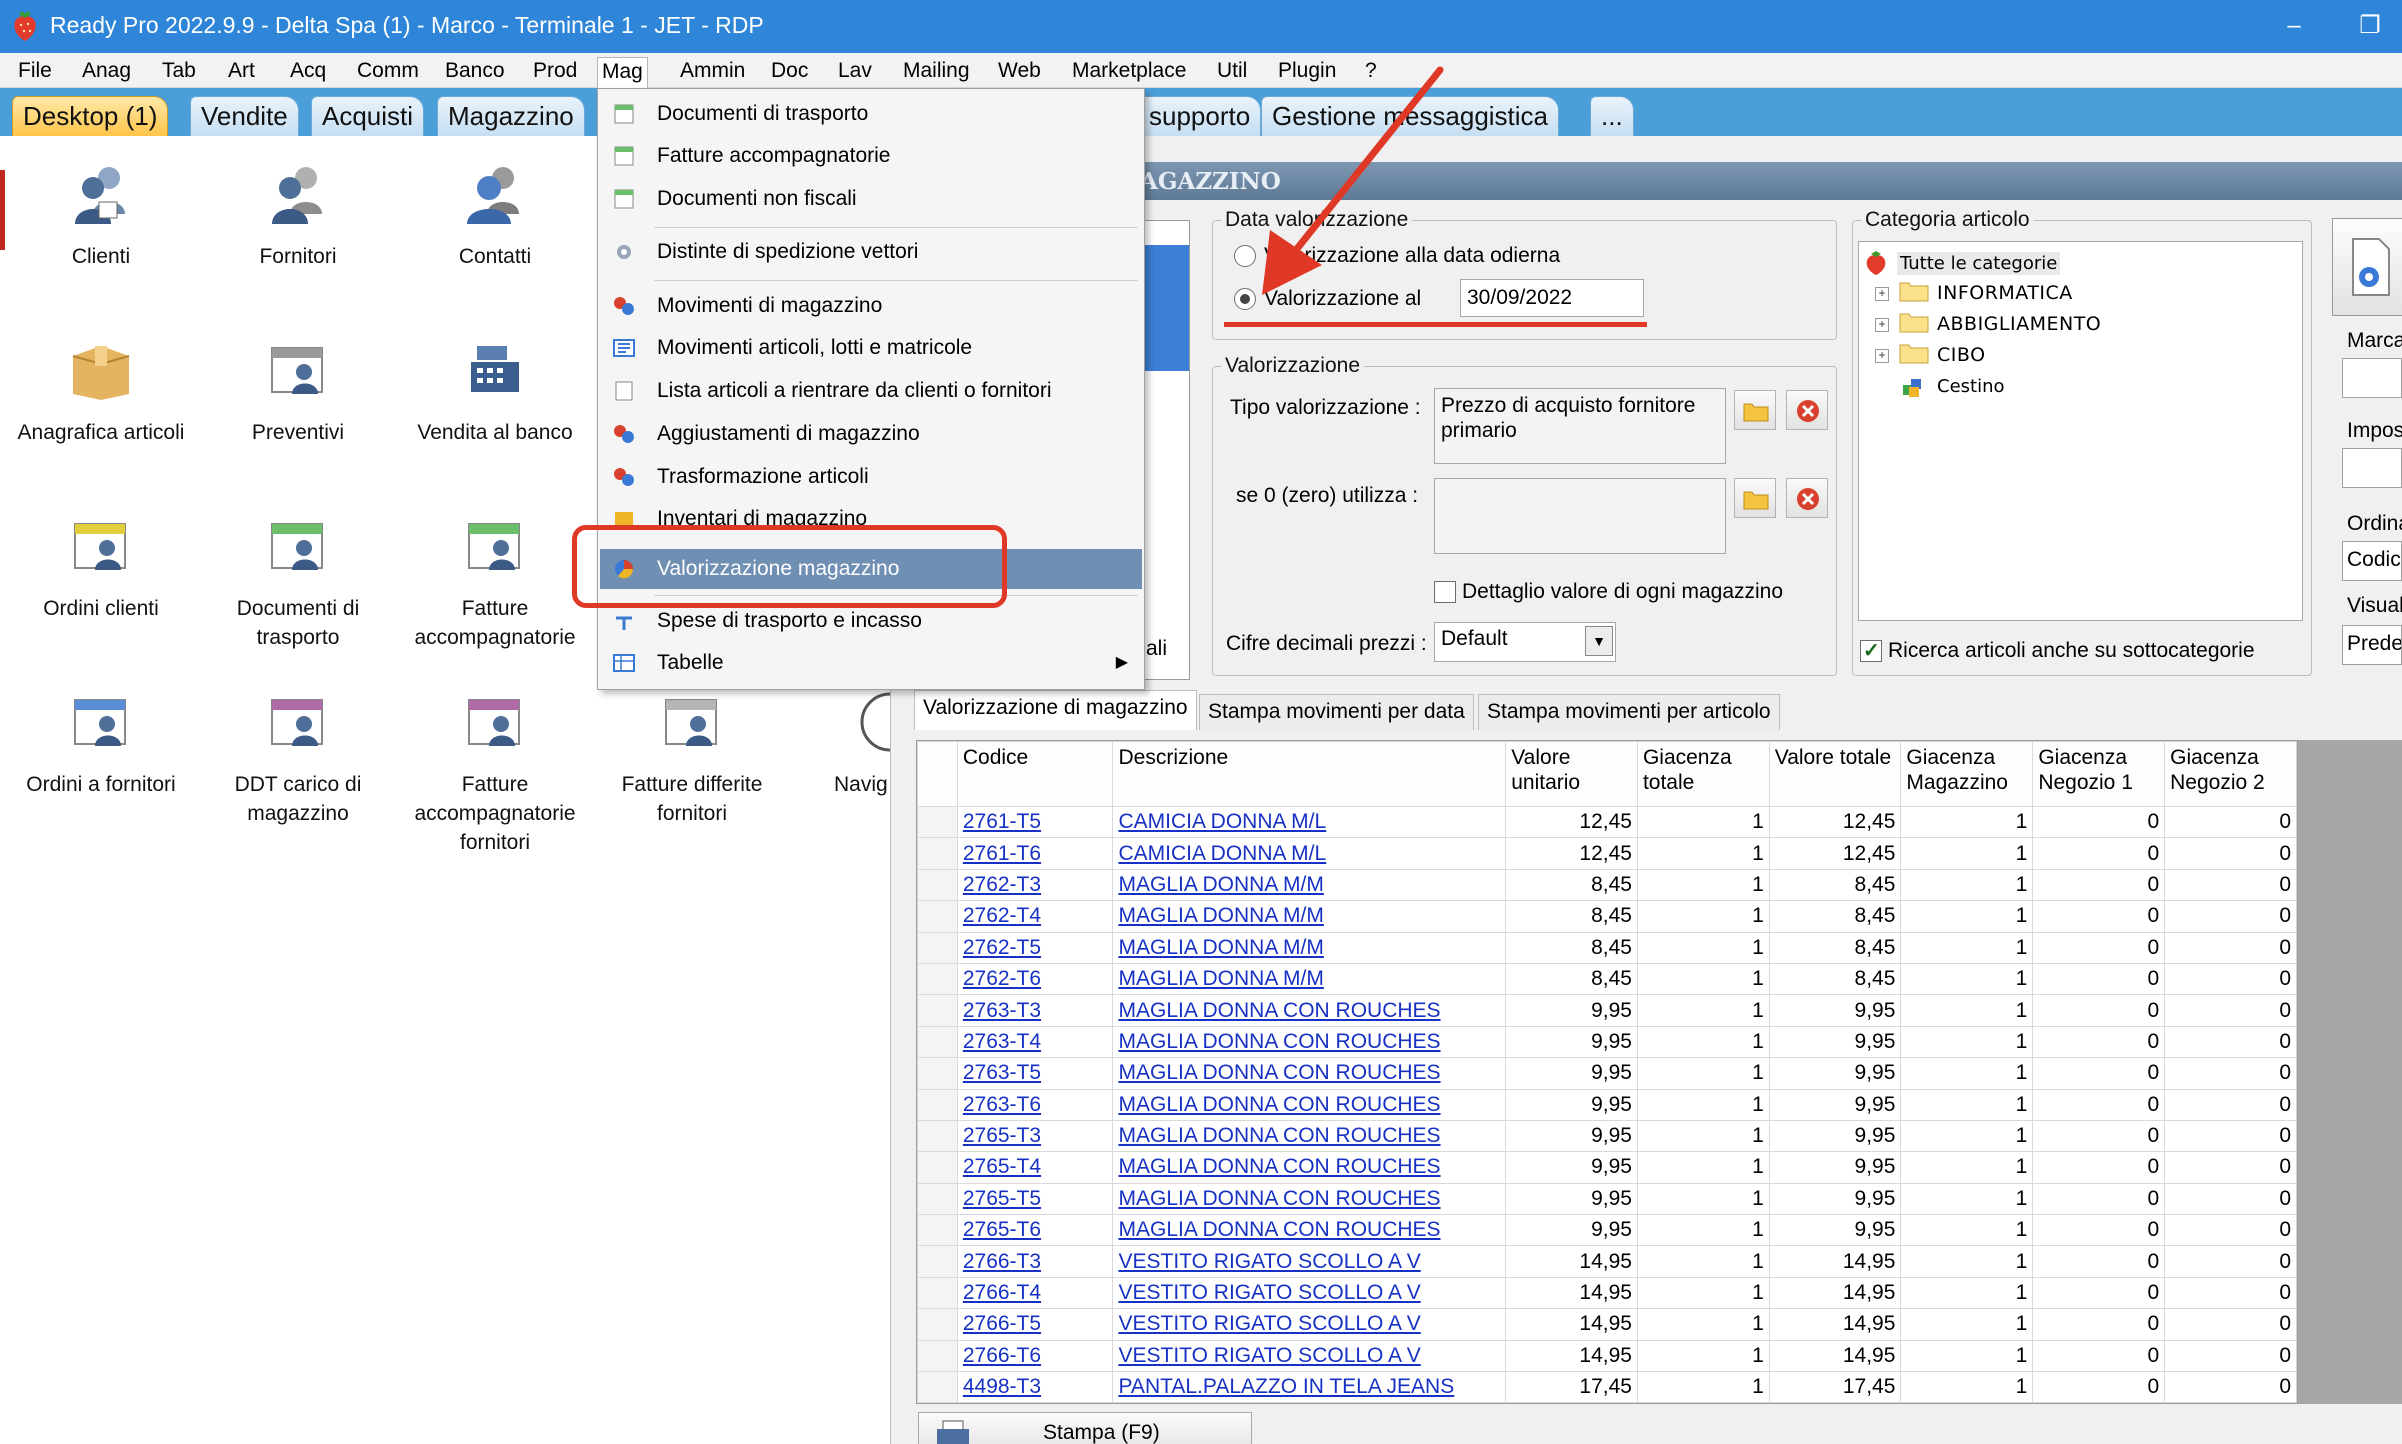 The height and width of the screenshot is (1444, 2402). I want to click on menu-mailing: Mailing, so click(936, 71).